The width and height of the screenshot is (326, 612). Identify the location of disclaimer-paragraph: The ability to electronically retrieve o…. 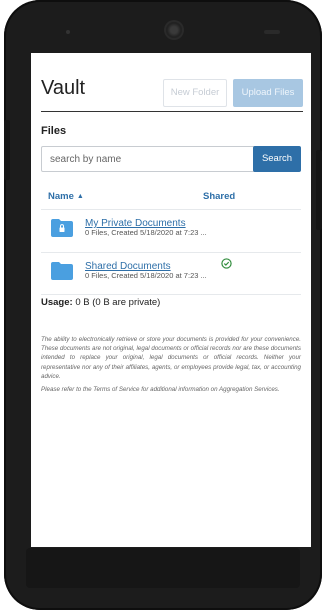
(171, 358).